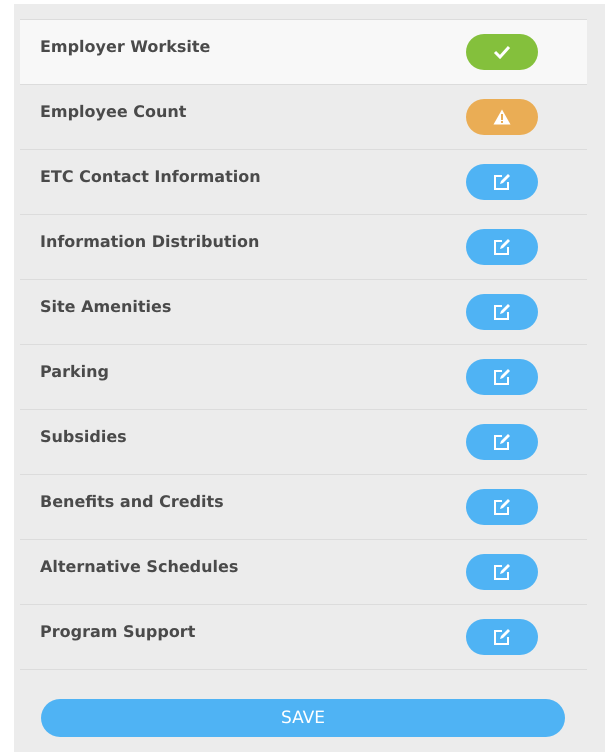 The image size is (609, 752). Describe the element at coordinates (118, 631) in the screenshot. I see `section-label: Program Support` at that location.